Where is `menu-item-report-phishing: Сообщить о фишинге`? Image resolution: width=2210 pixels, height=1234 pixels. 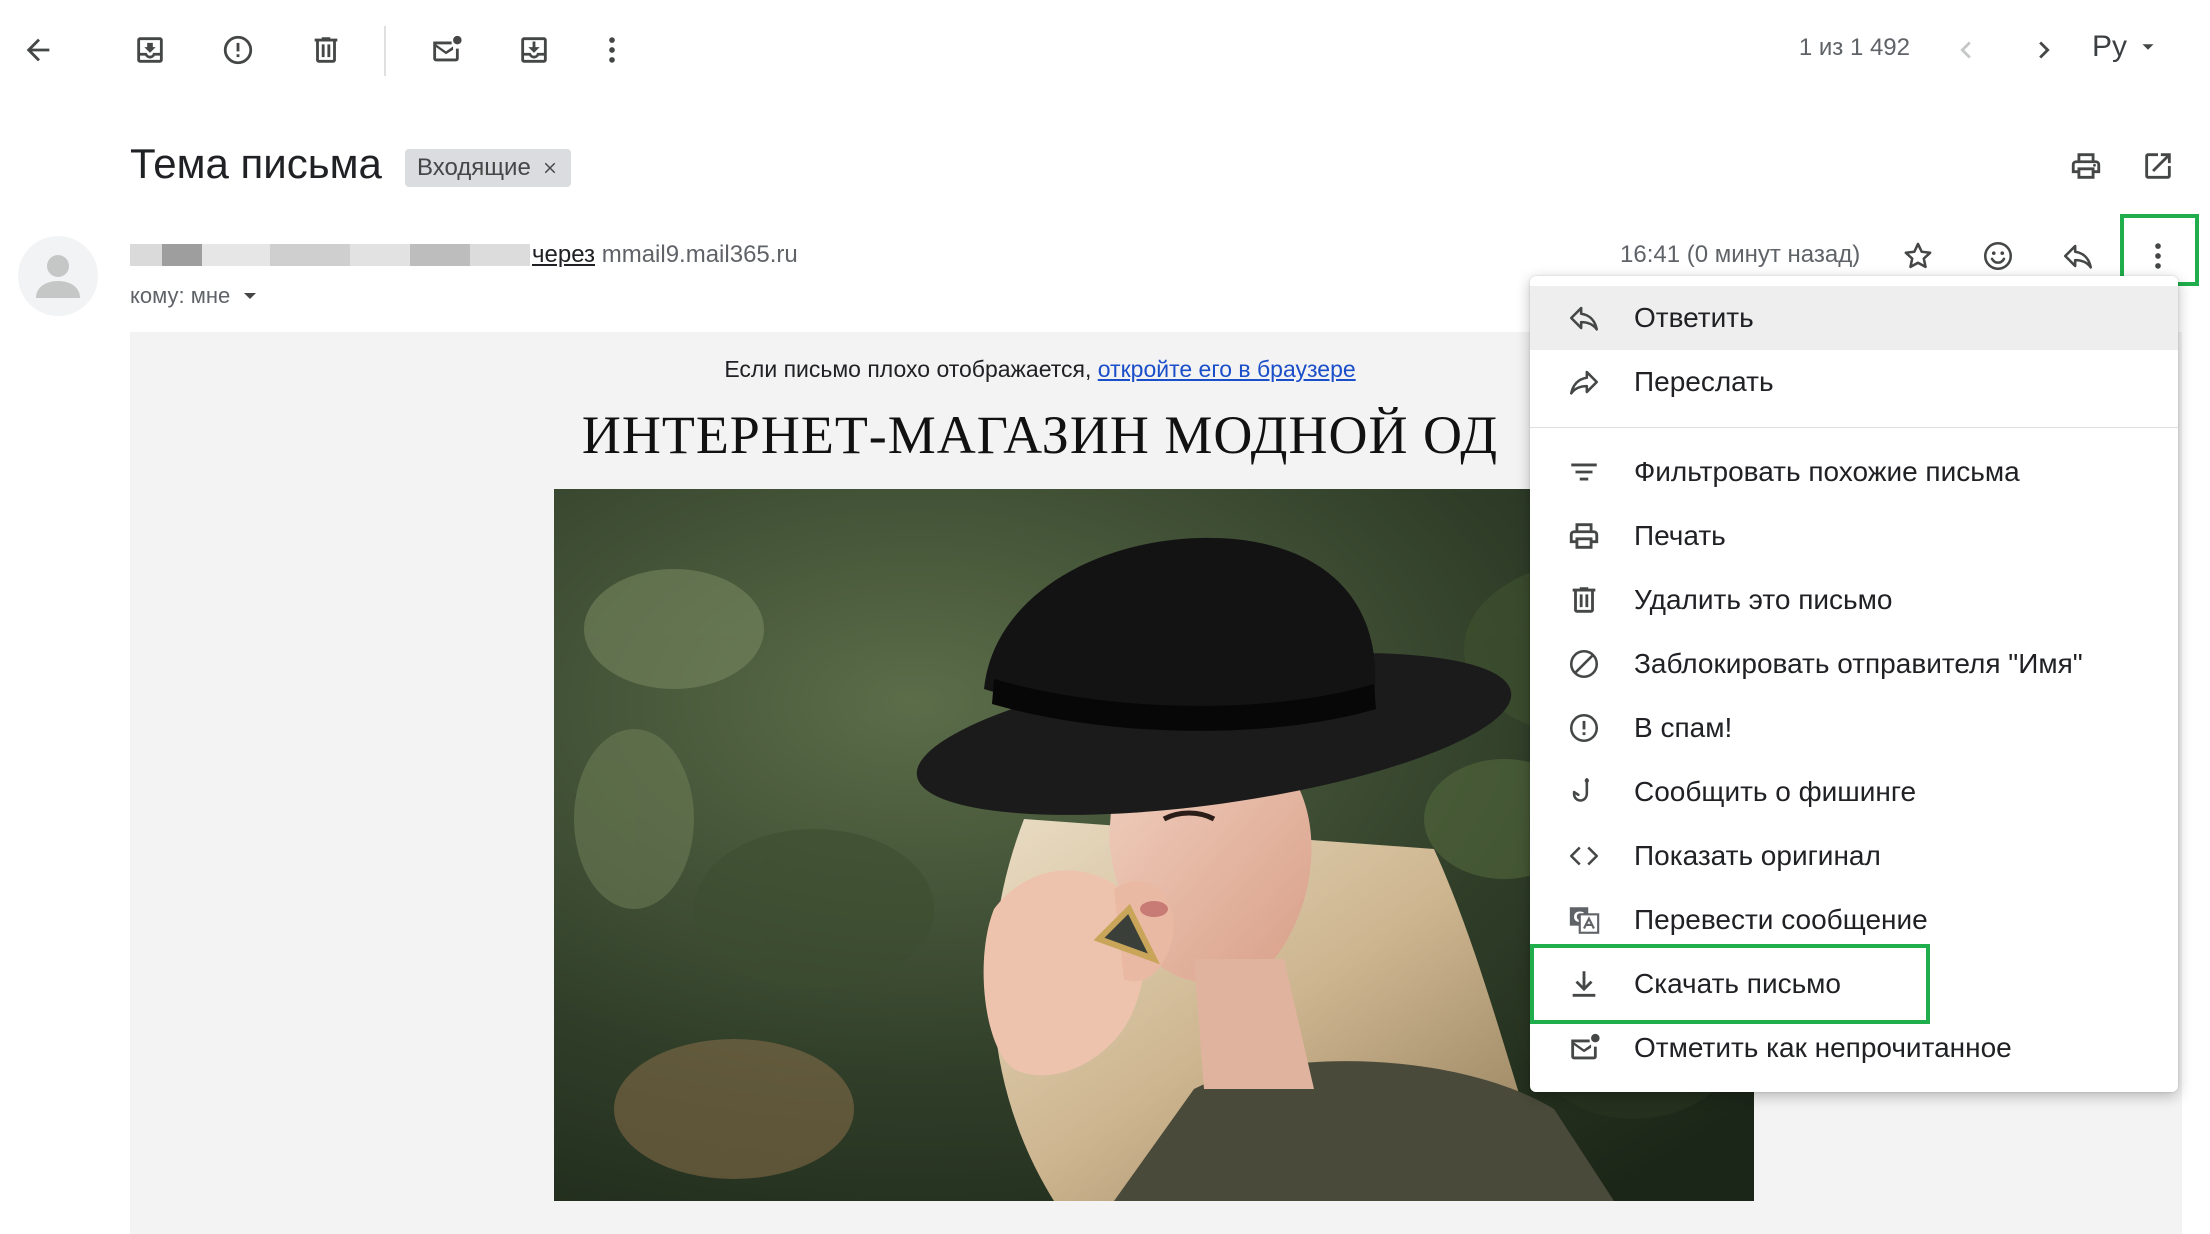
menu-item-report-phishing: Сообщить о фишинге is located at coordinates (1854, 792).